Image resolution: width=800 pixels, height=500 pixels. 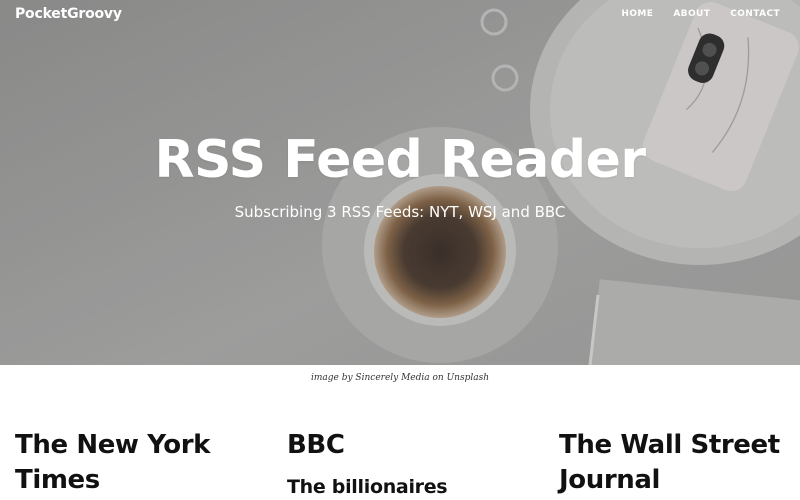 I want to click on nav-link-contact: CONTACT, so click(x=755, y=14).